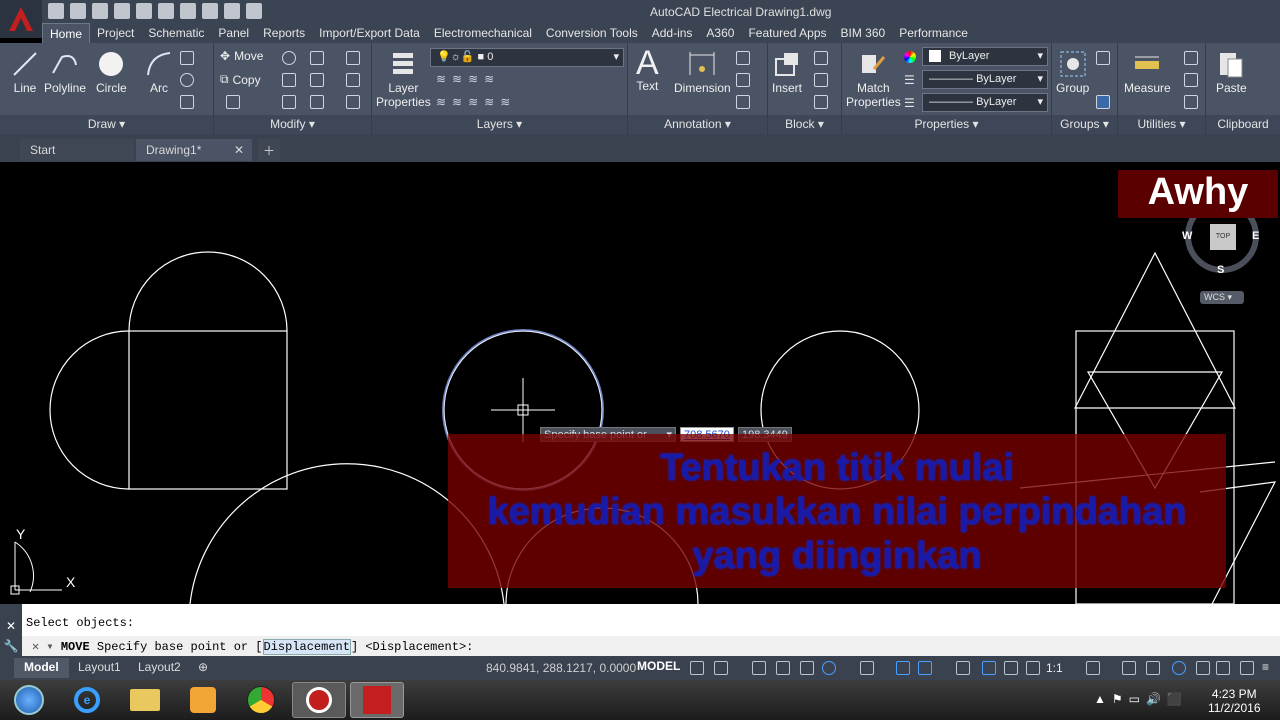 The image size is (1280, 720). Describe the element at coordinates (369, 33) in the screenshot. I see `tab-import-export: Import/Export Data` at that location.